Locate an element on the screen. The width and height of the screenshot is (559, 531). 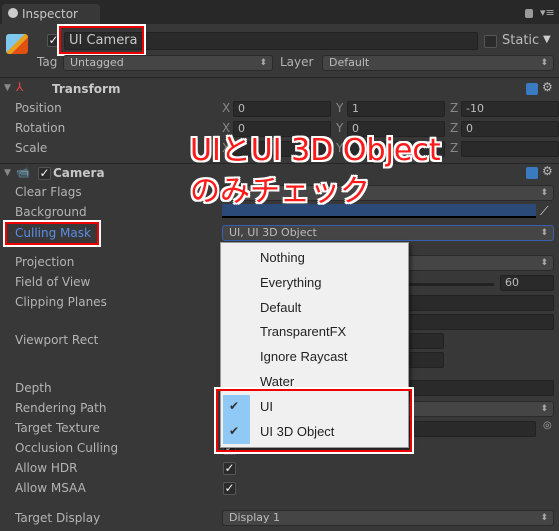
culling-mask-dropdown: UI, UI 3D Object ⬍ is located at coordinates (388, 233).